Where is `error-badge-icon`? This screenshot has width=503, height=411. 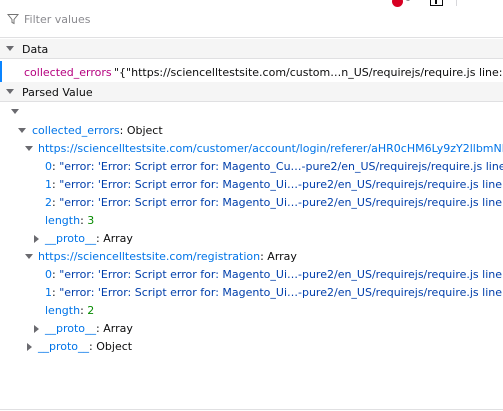
error-badge-icon is located at coordinates (397, 3).